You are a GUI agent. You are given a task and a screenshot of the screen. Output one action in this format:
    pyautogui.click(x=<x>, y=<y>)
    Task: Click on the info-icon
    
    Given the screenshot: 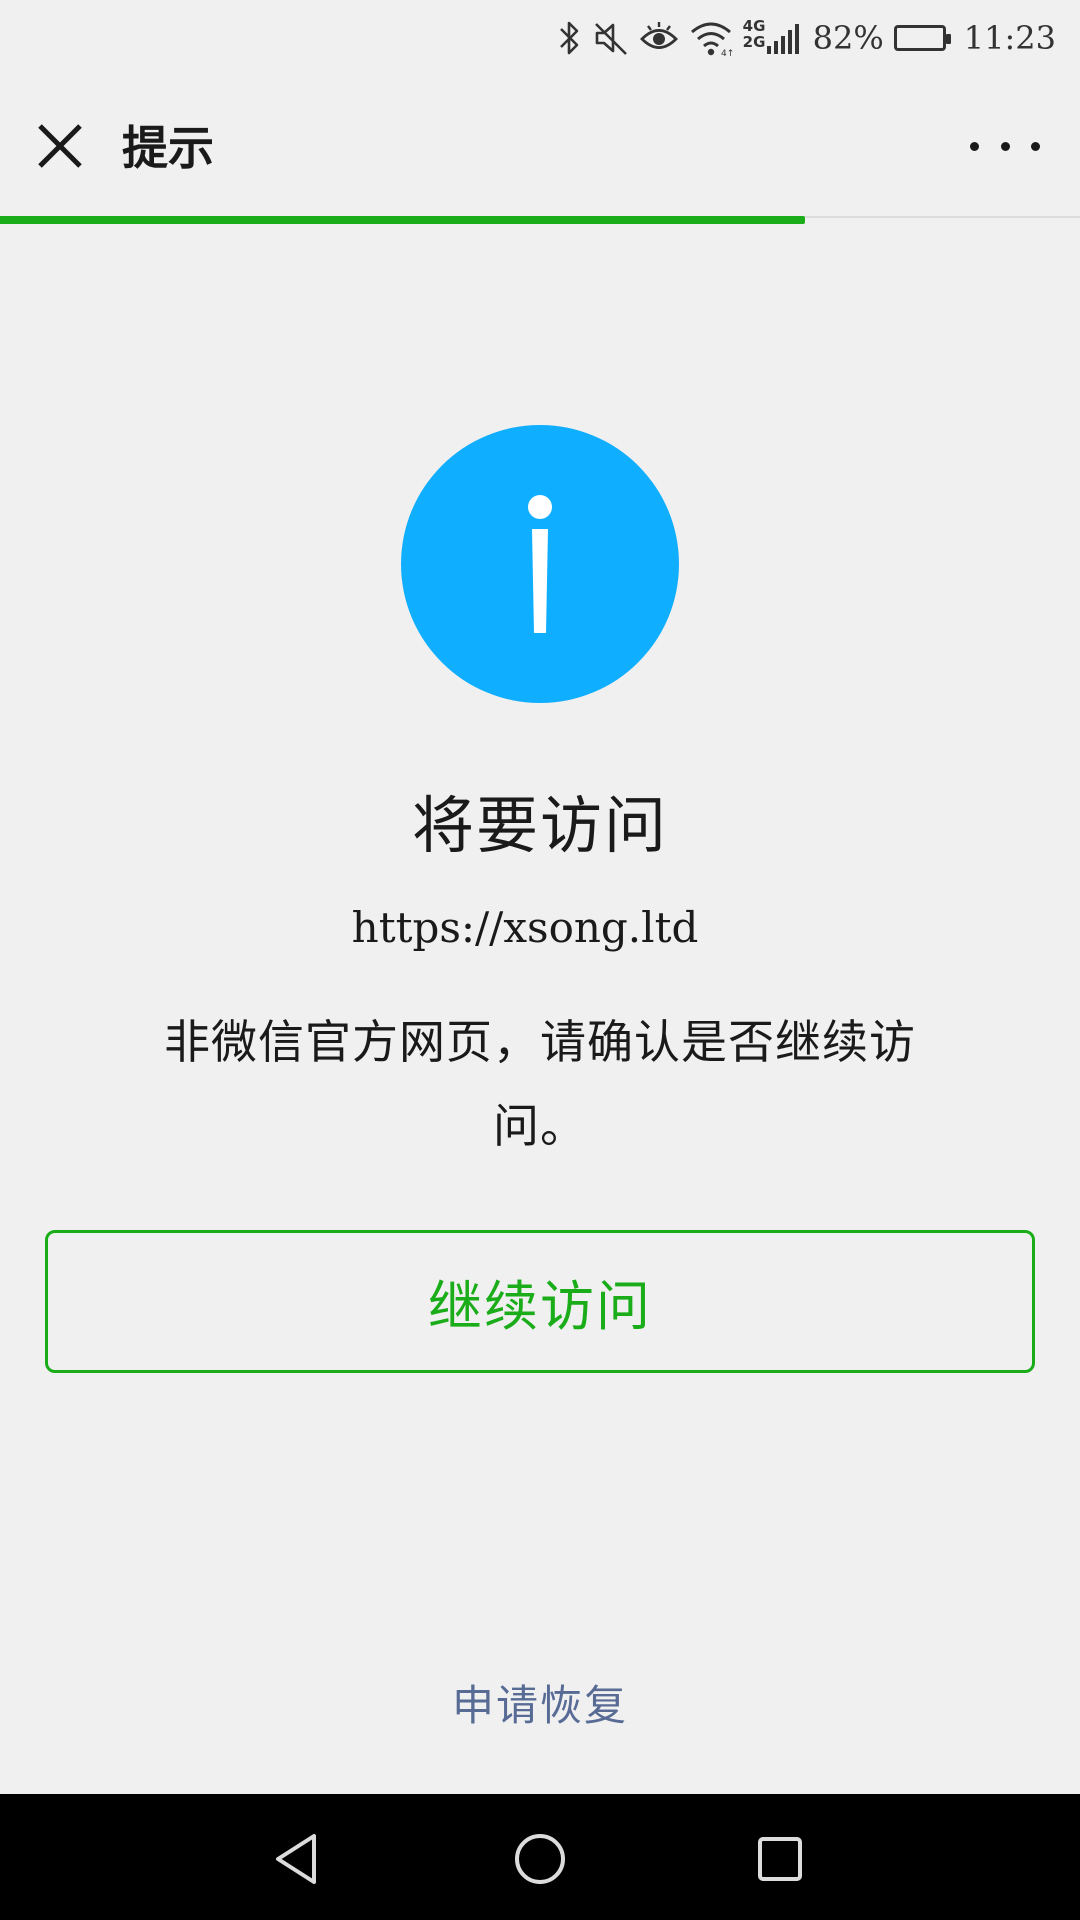 What is the action you would take?
    pyautogui.click(x=540, y=564)
    